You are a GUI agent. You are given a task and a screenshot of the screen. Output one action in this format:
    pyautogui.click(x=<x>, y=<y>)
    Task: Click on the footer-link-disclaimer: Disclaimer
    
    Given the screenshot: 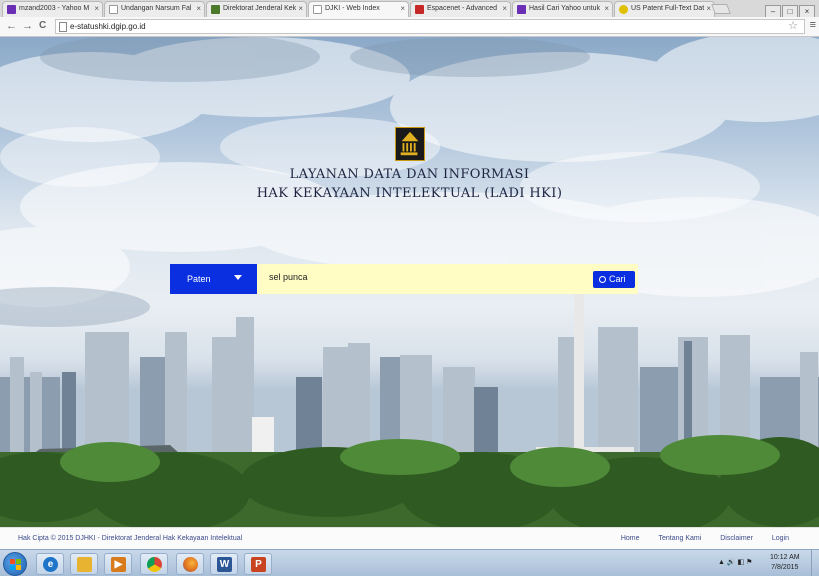 What is the action you would take?
    pyautogui.click(x=736, y=538)
    